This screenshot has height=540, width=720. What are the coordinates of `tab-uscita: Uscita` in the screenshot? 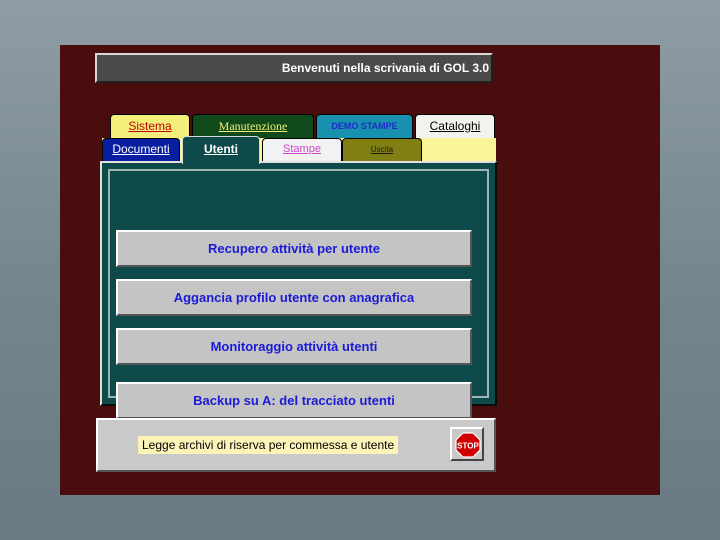 It's located at (382, 149).